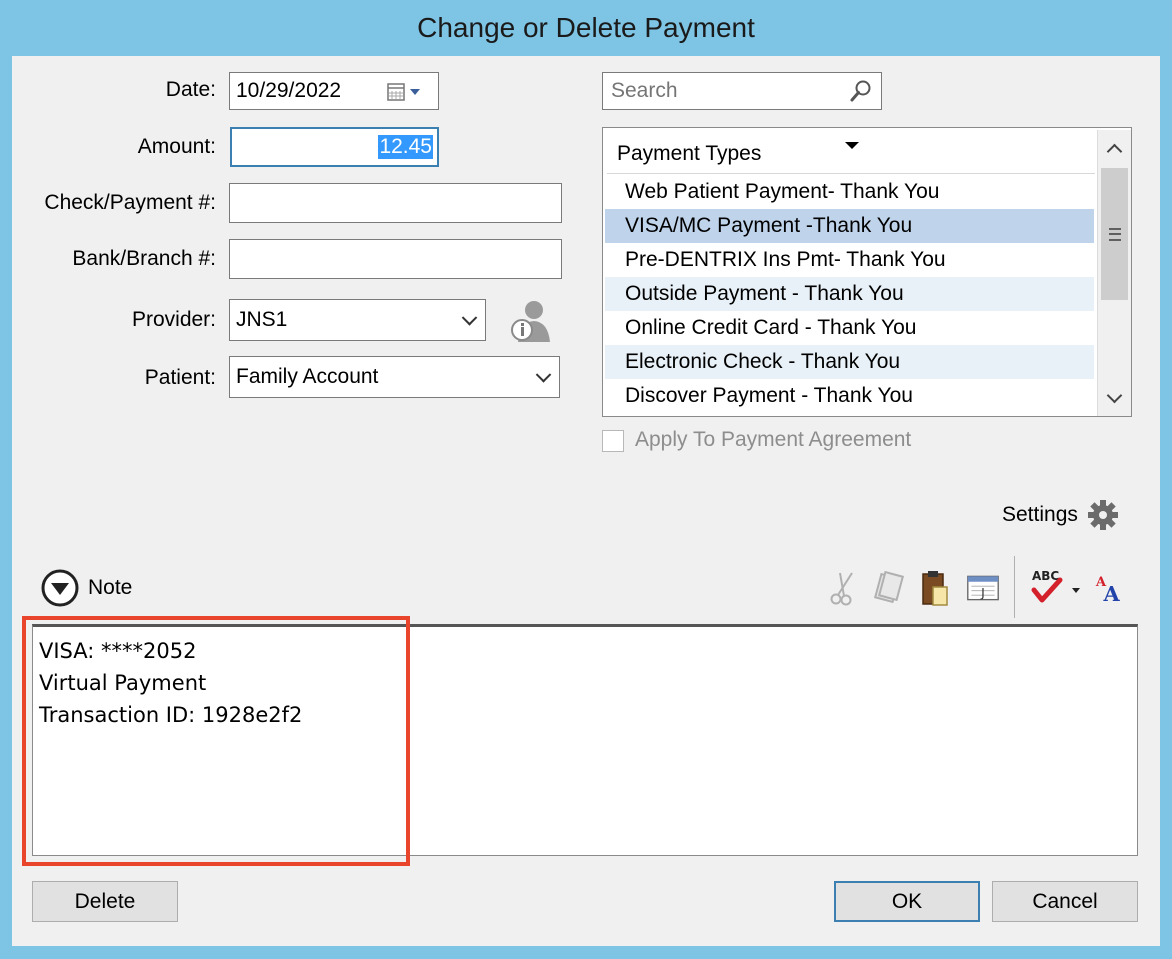 The height and width of the screenshot is (959, 1172). I want to click on collapse-circle-icon, so click(60, 588).